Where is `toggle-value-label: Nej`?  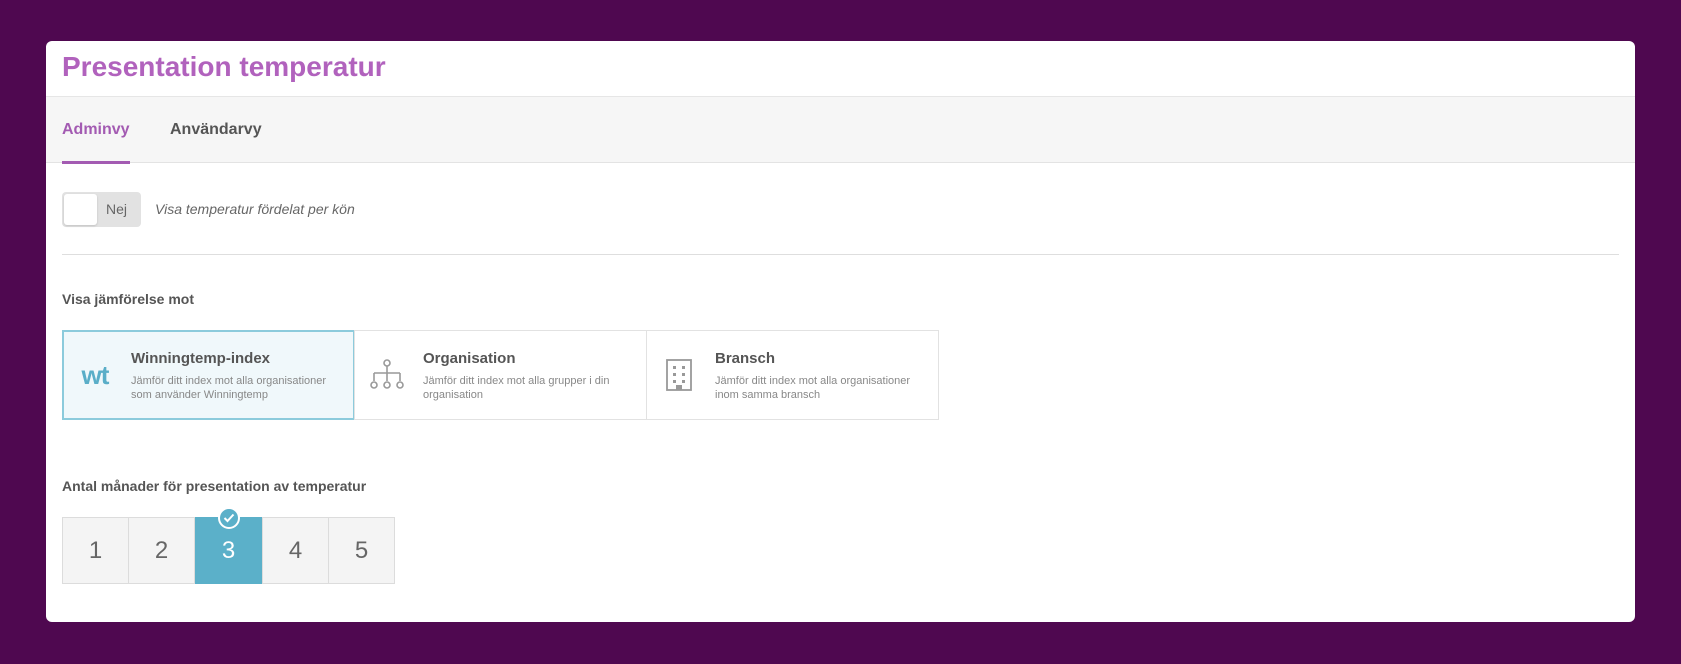 toggle-value-label: Nej is located at coordinates (117, 209).